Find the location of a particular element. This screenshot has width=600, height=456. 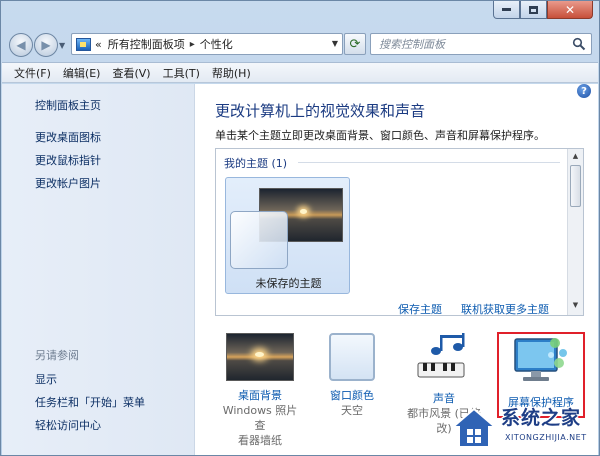

desktop-background-label: 桌面背景 is located at coordinates (260, 395).